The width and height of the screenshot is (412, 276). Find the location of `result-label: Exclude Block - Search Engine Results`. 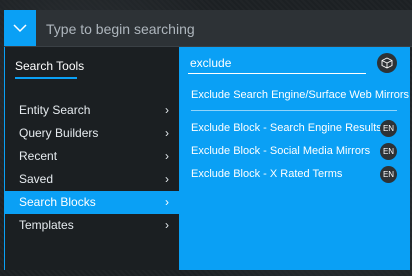

result-label: Exclude Block - Search Engine Results is located at coordinates (286, 128).